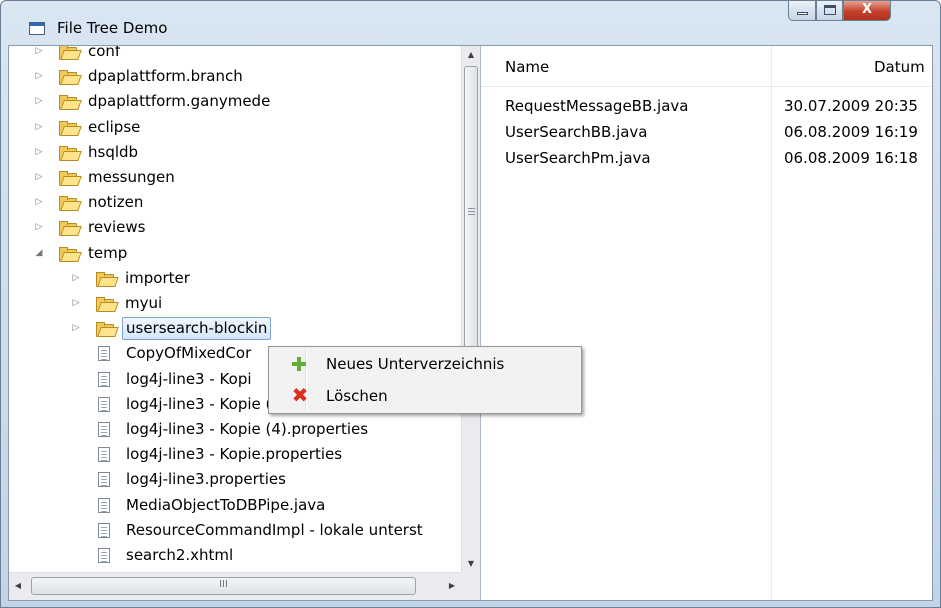 The width and height of the screenshot is (941, 608). I want to click on title-bar: File Tree Demo X, so click(470, 23).